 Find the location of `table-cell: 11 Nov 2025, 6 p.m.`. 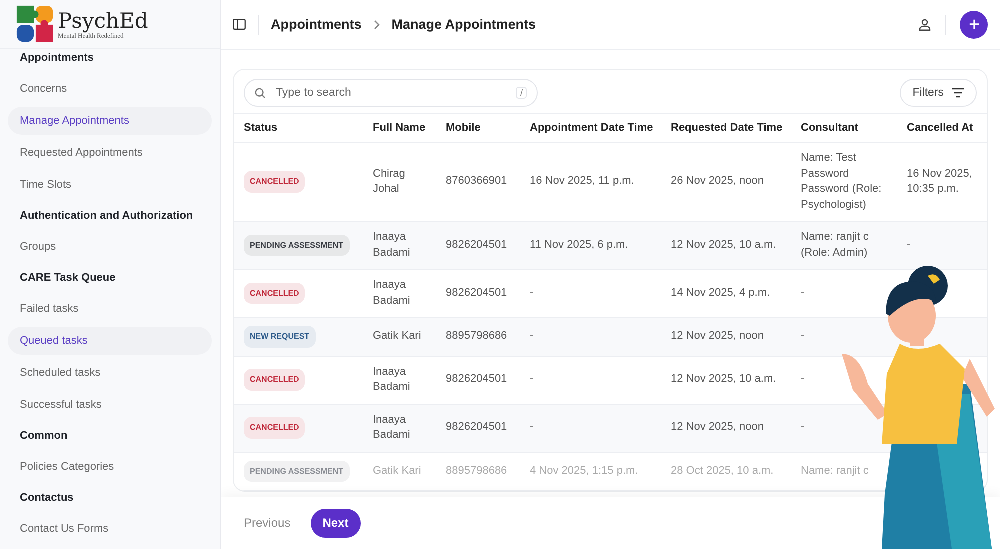

table-cell: 11 Nov 2025, 6 p.m. is located at coordinates (590, 246).